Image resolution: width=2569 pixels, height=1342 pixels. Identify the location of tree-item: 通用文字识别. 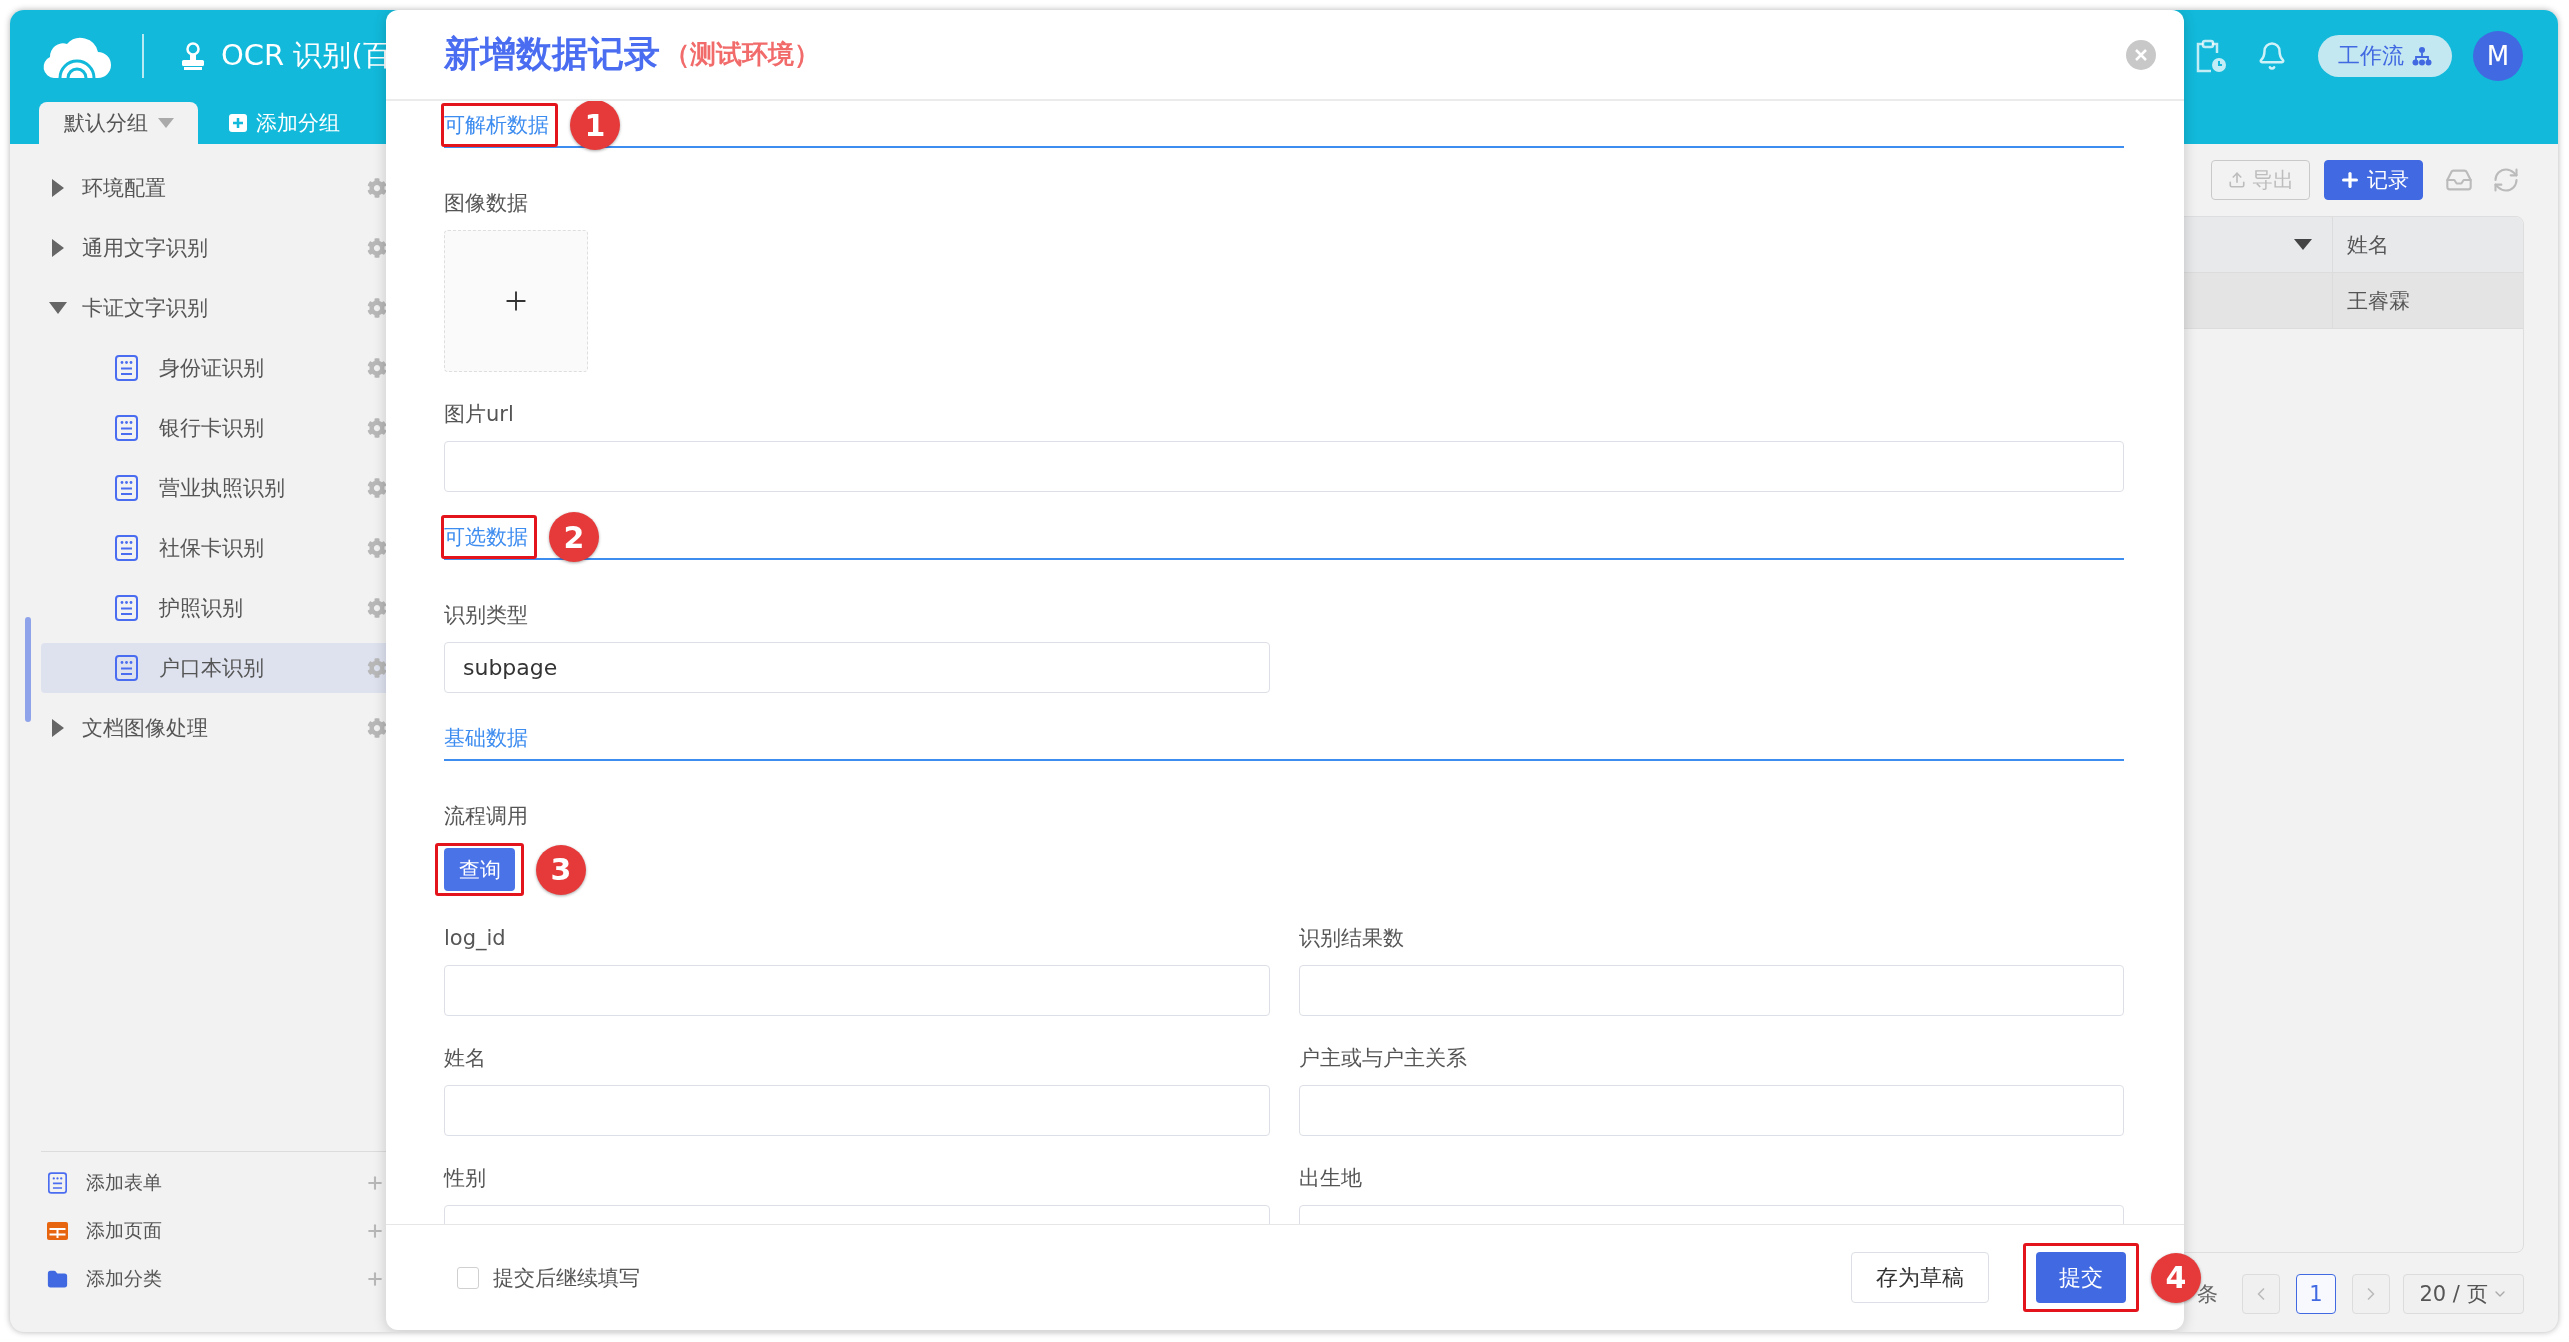
(220, 248).